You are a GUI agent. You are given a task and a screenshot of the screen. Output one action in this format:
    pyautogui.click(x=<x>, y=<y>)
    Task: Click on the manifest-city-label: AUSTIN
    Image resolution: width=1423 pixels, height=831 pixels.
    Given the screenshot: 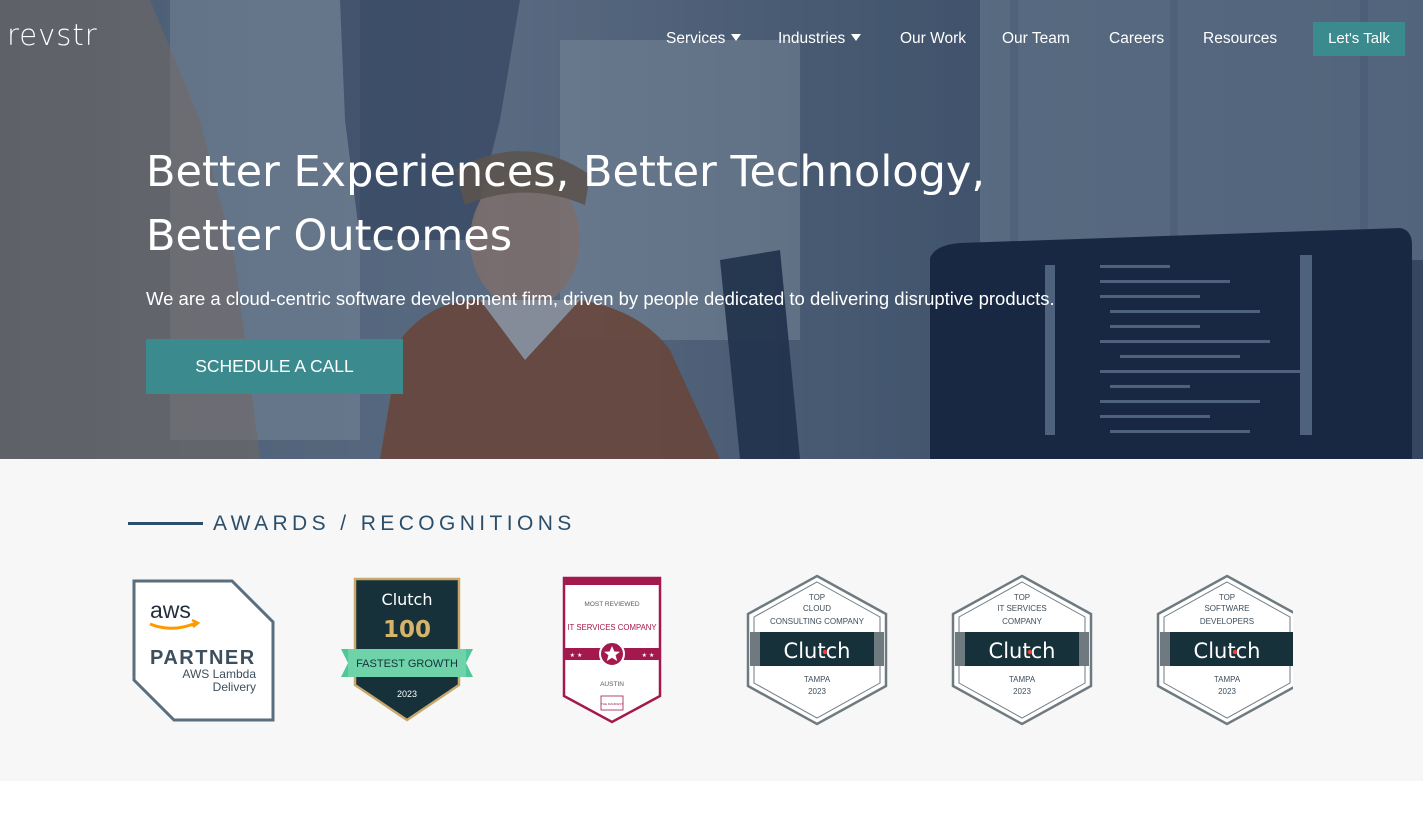 What is the action you would take?
    pyautogui.click(x=612, y=684)
    